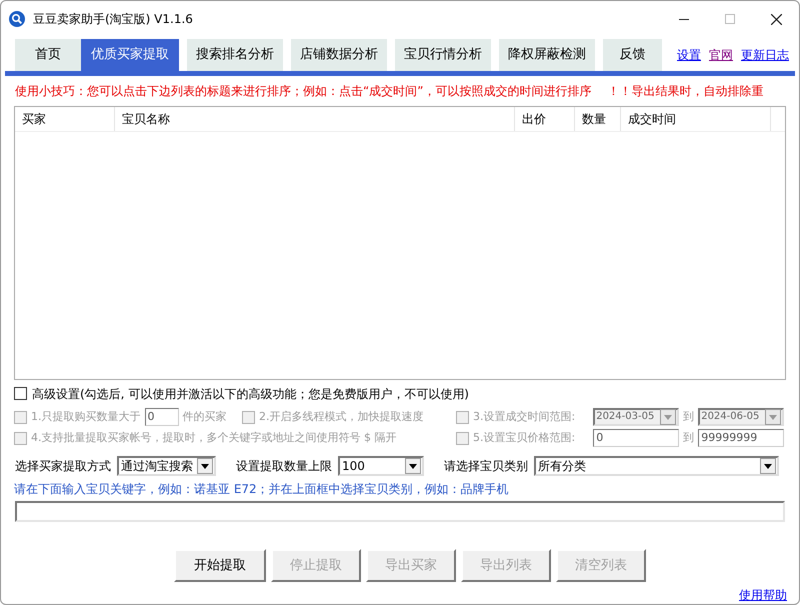 Image resolution: width=800 pixels, height=605 pixels. I want to click on tab: 宝贝行情分析, so click(443, 55).